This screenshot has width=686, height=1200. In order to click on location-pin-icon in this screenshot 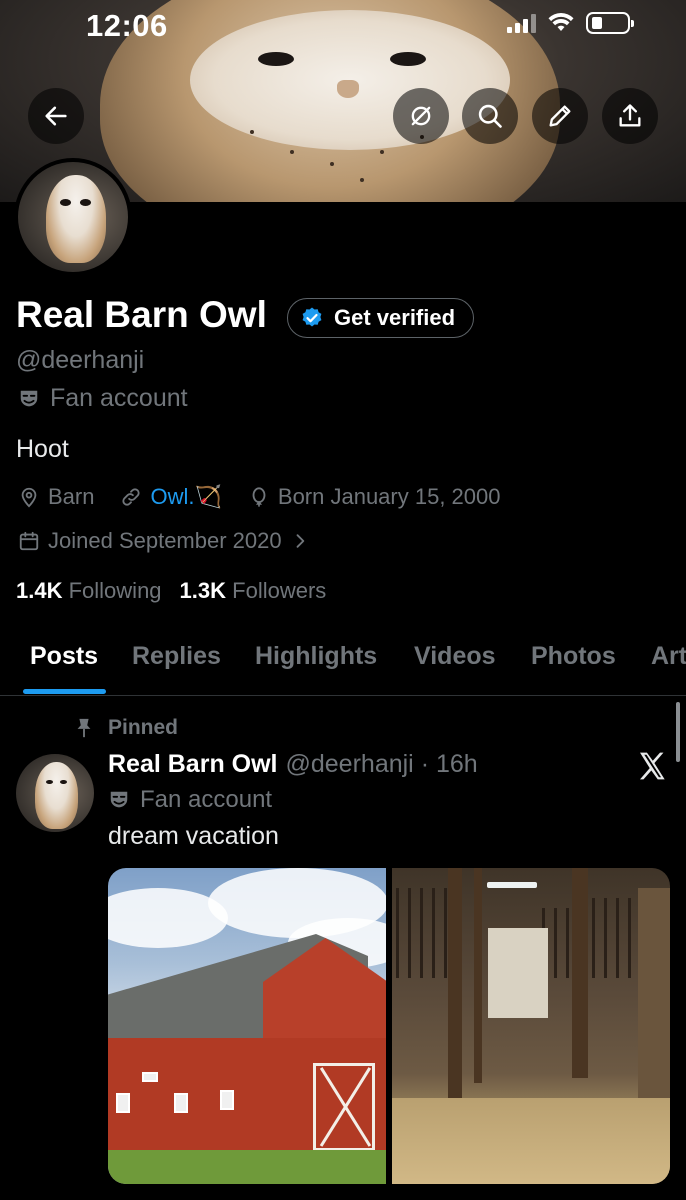, I will do `click(29, 497)`.